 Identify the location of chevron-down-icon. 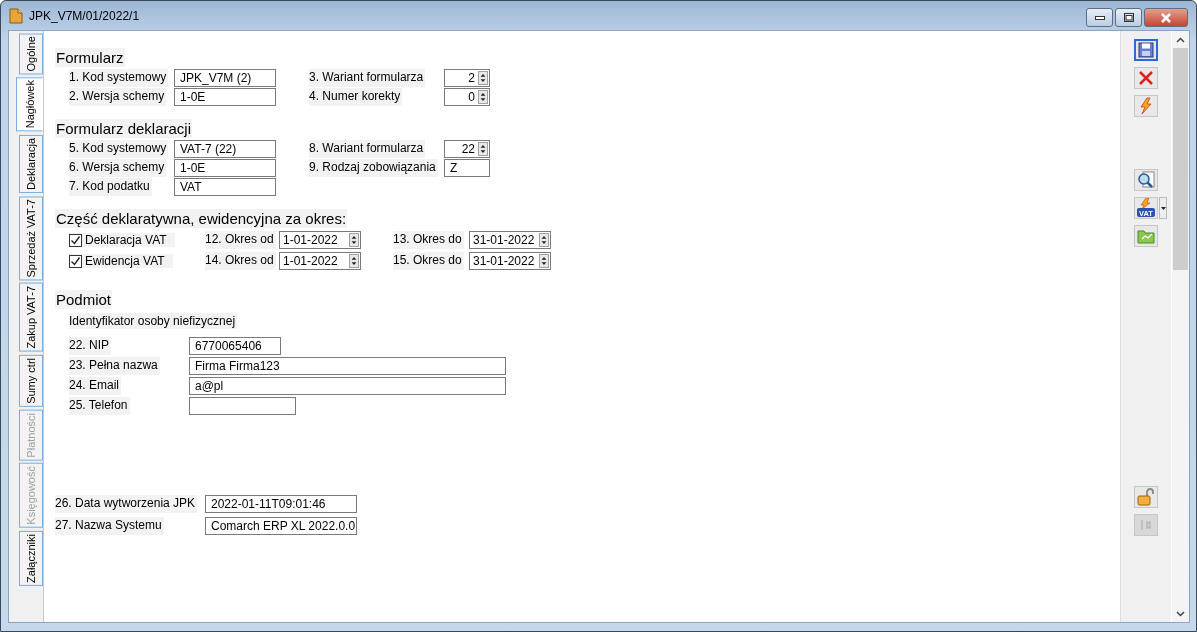
(1180, 613).